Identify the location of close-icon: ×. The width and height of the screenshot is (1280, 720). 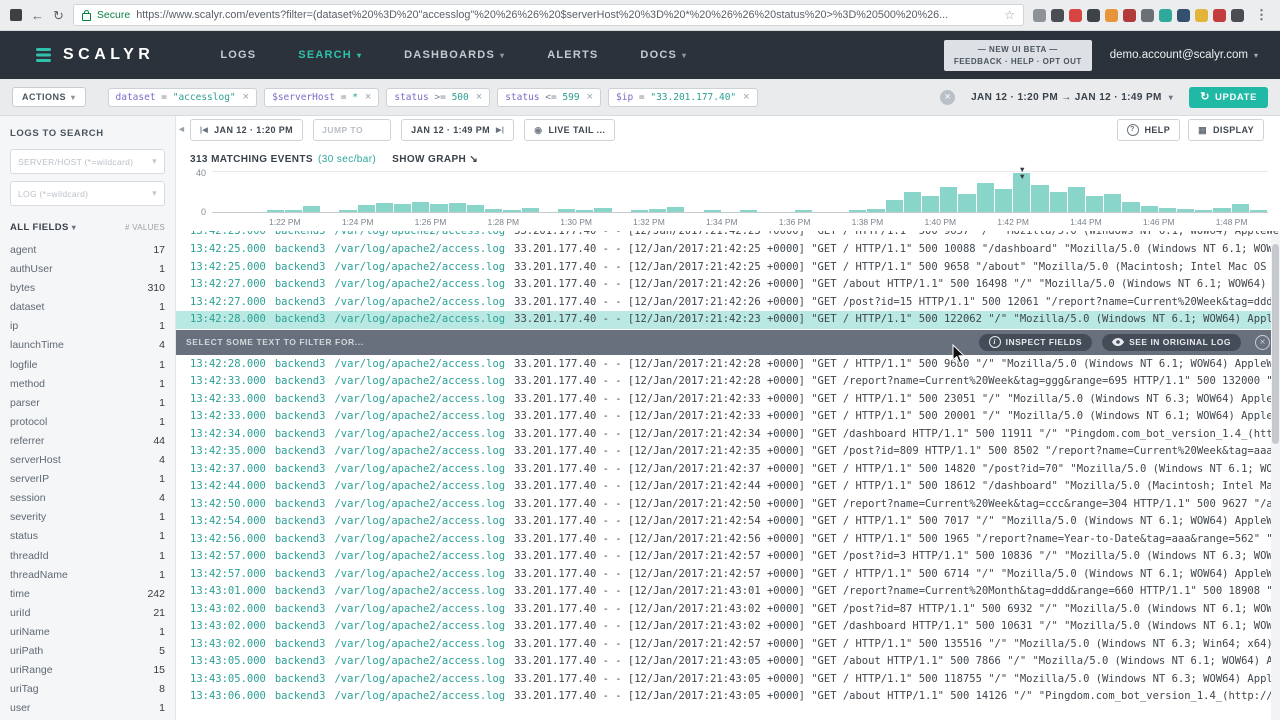
(1262, 342).